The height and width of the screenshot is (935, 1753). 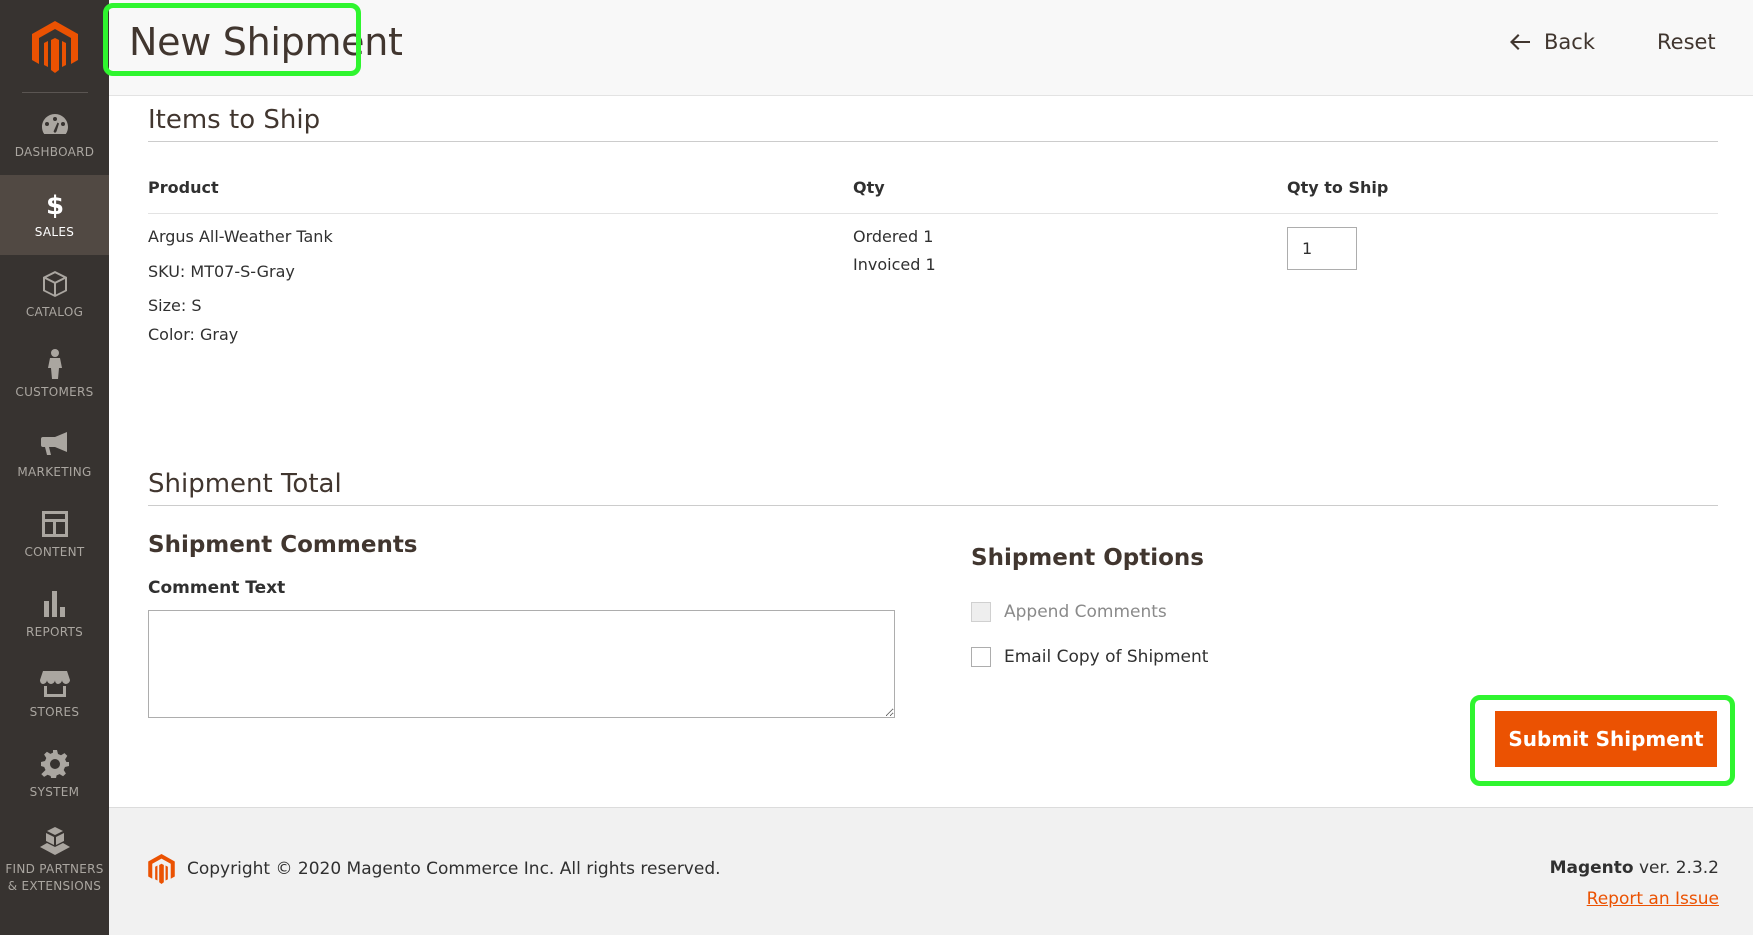 I want to click on back-button: Back, so click(x=1552, y=42).